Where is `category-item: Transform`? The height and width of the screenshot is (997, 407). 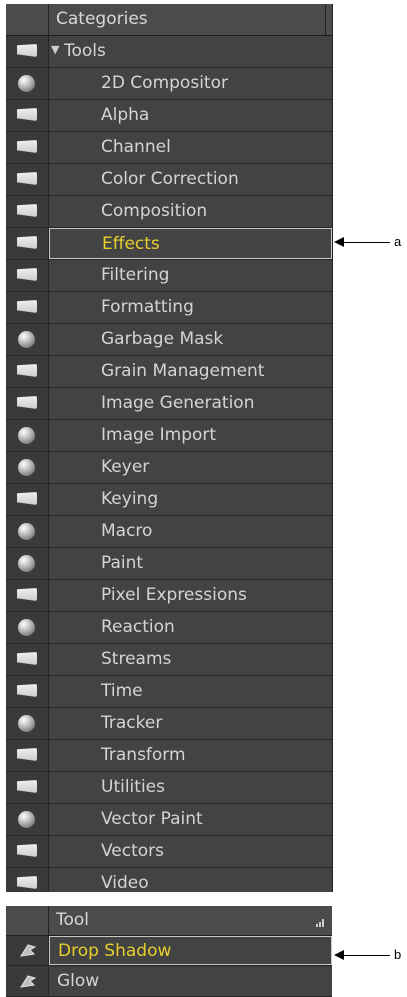 category-item: Transform is located at coordinates (169, 756).